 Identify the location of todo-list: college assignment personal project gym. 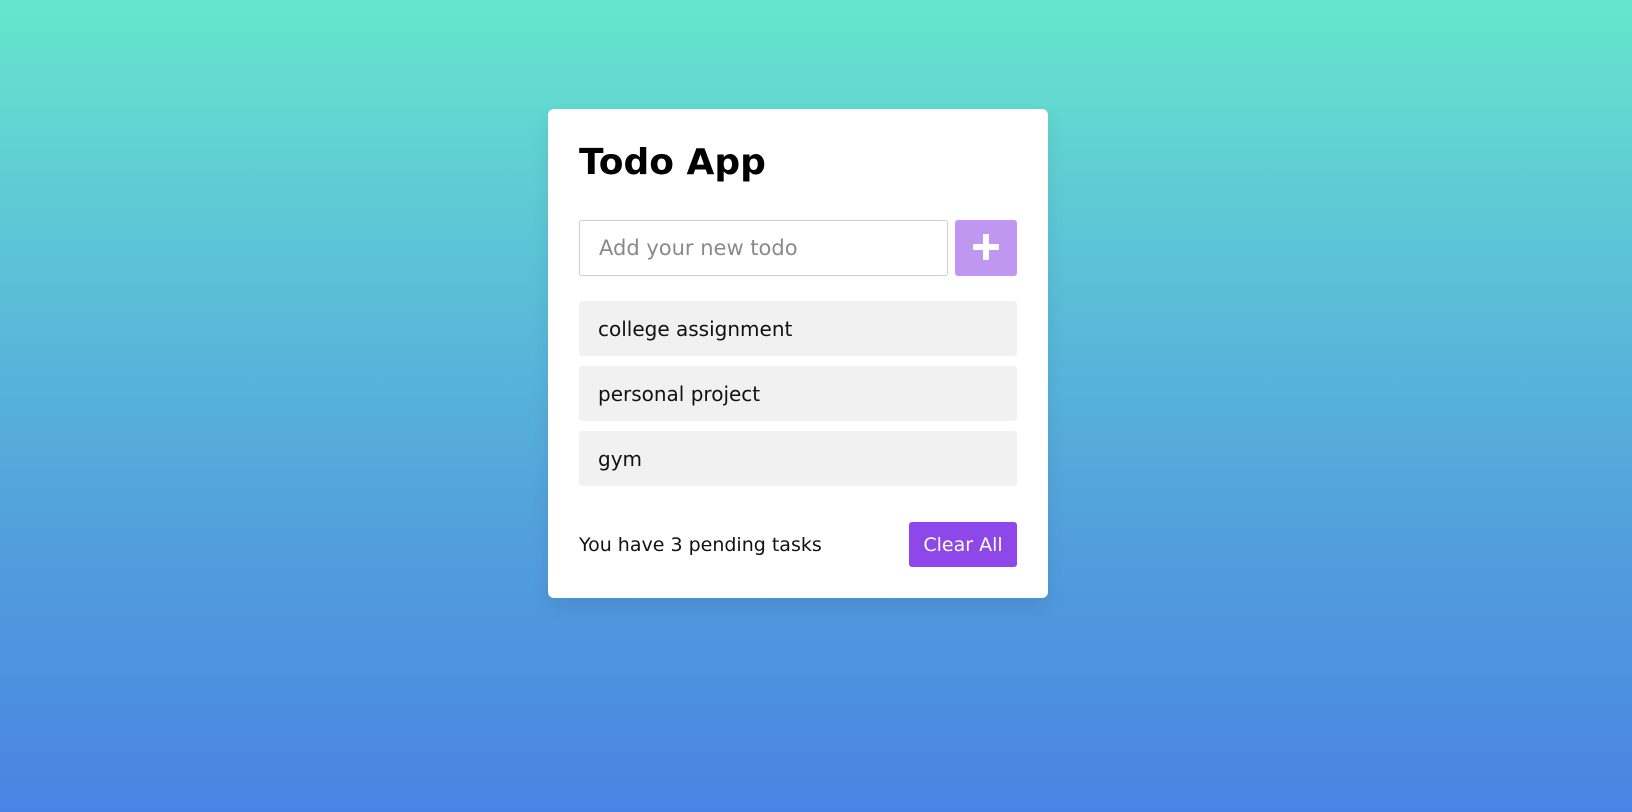
(798, 393).